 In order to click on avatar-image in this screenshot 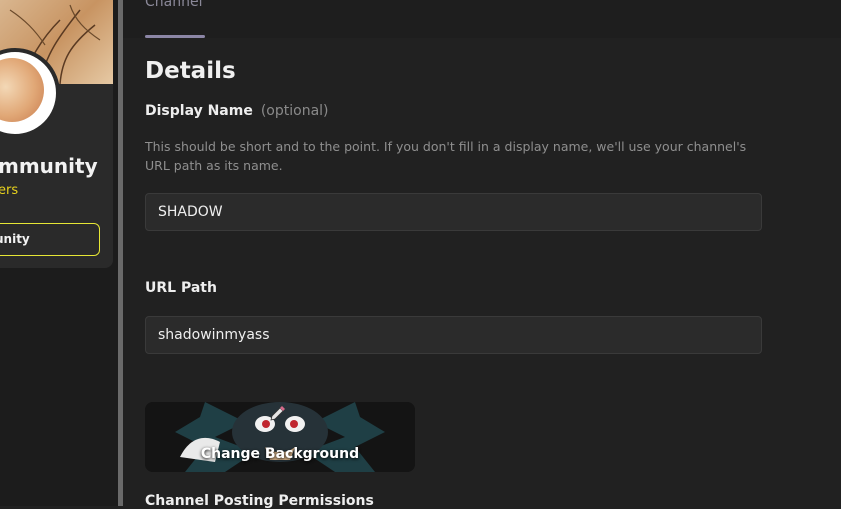, I will do `click(22, 90)`.